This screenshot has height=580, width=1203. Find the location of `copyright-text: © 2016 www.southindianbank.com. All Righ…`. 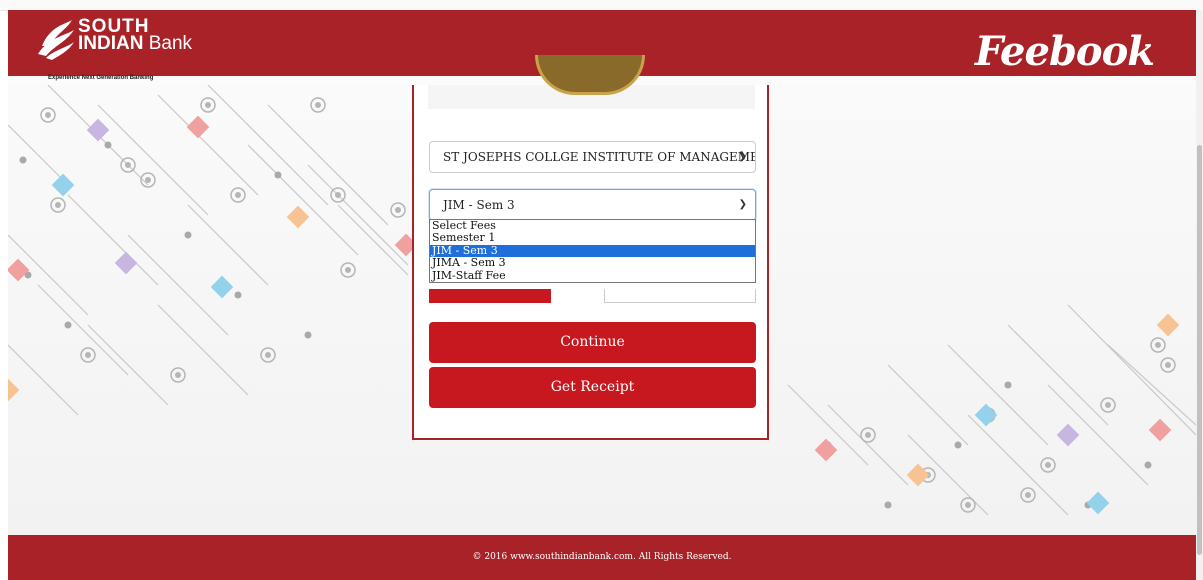

copyright-text: © 2016 www.southindianbank.com. All Righ… is located at coordinates (602, 557).